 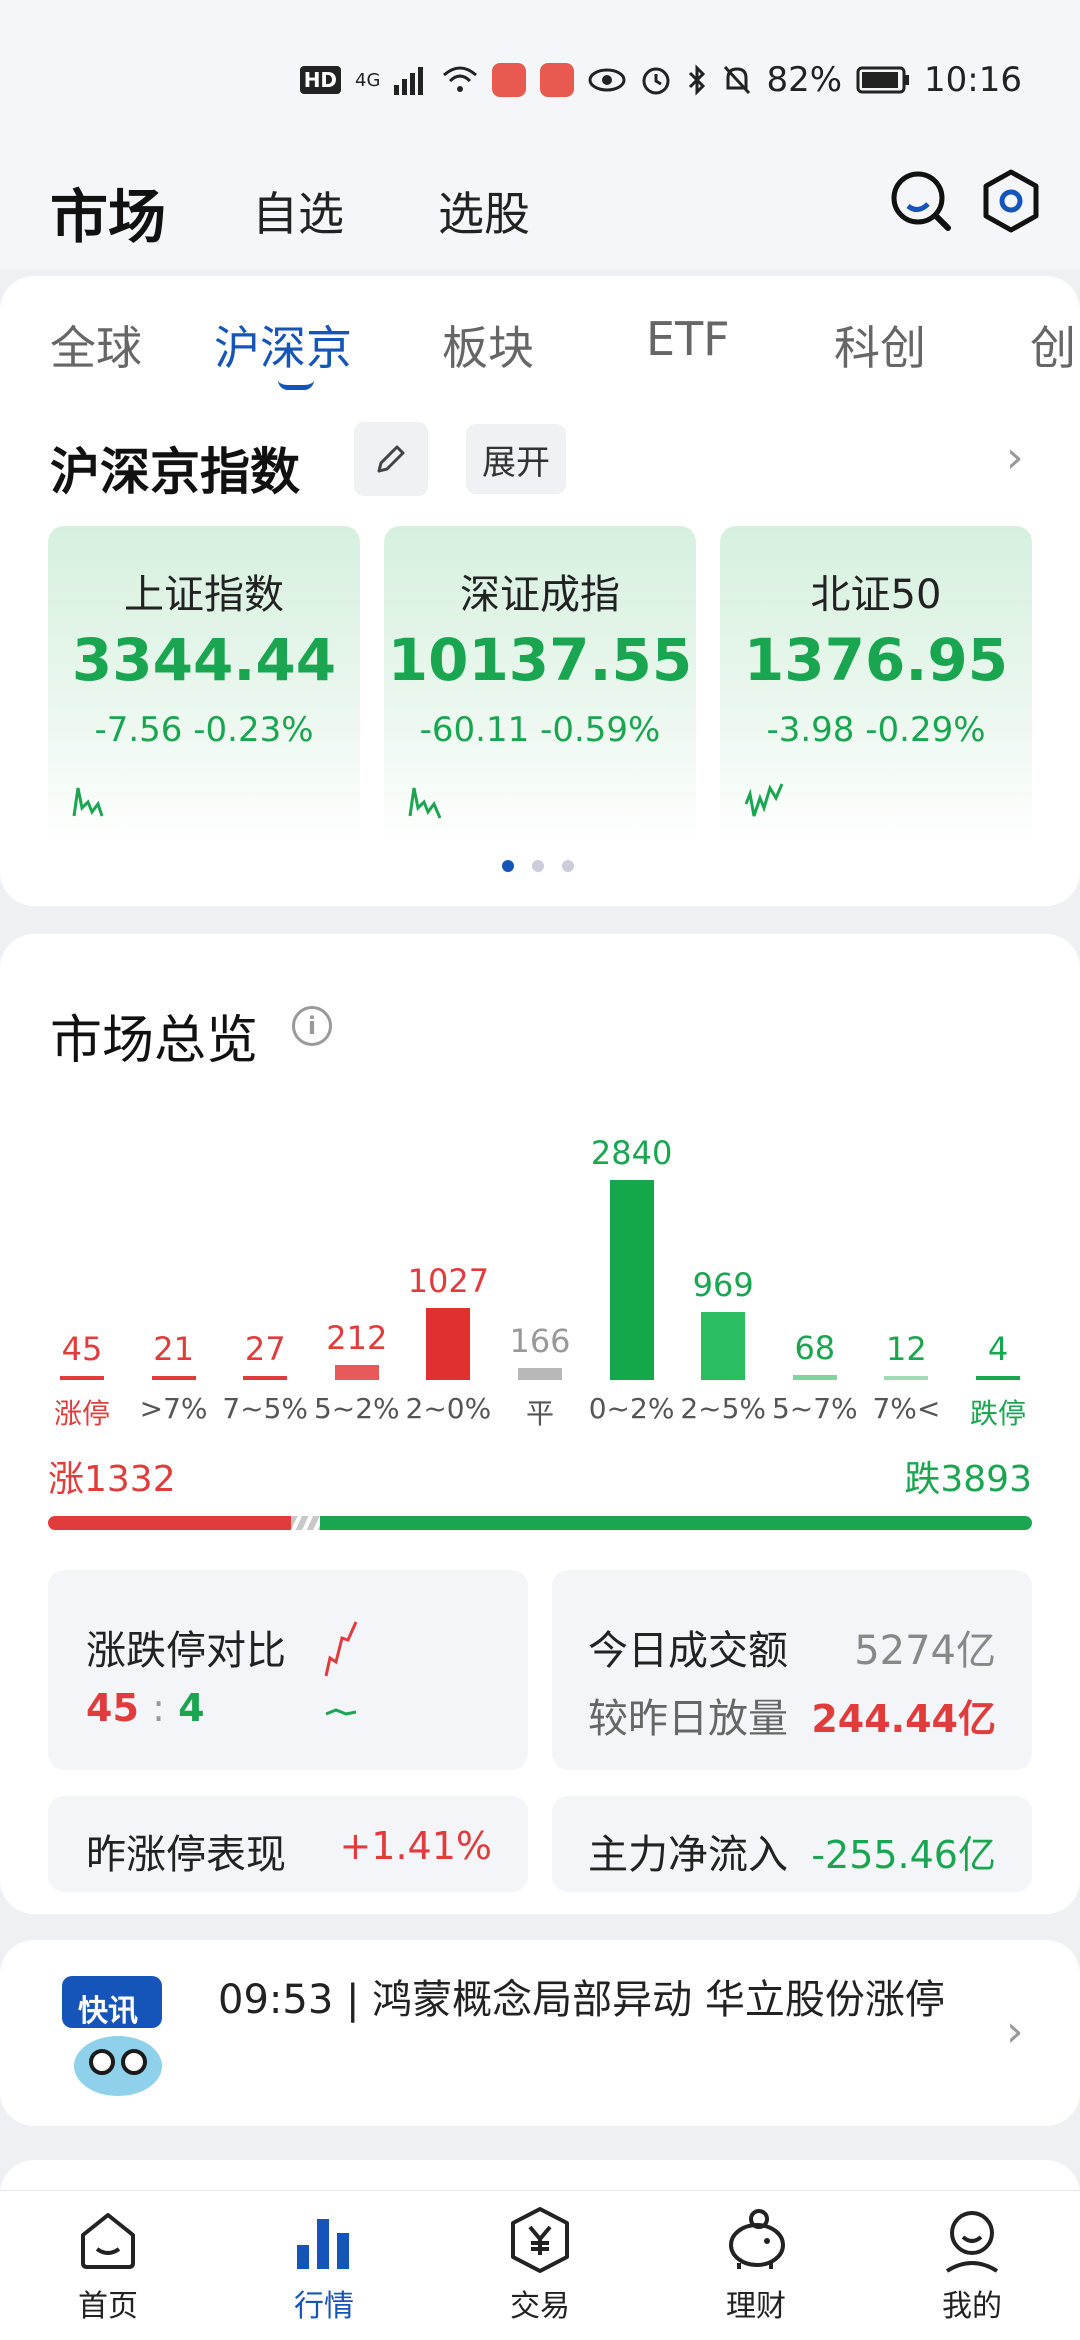 I want to click on nav-label: 交易, so click(x=540, y=2306).